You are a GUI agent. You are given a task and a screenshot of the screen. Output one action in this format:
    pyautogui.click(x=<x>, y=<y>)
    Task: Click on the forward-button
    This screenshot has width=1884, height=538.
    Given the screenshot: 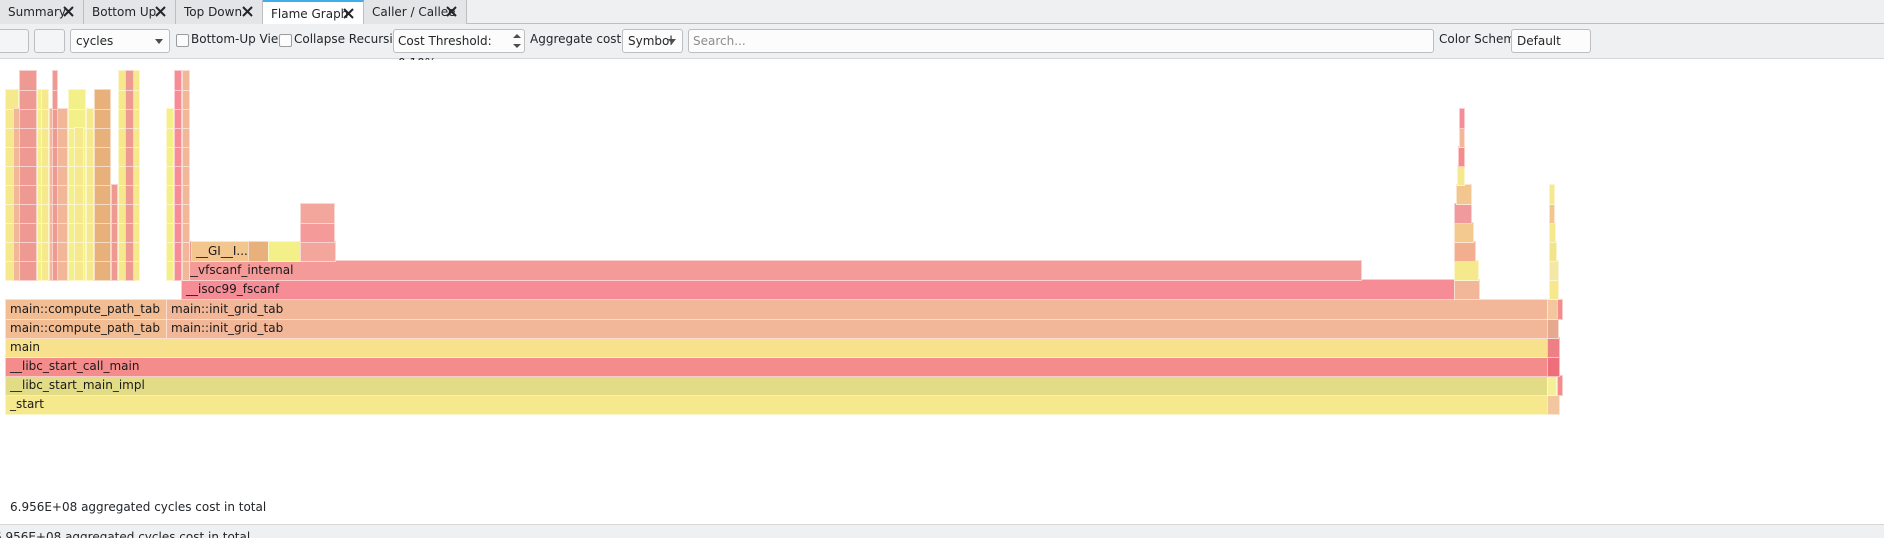 What is the action you would take?
    pyautogui.click(x=49, y=41)
    